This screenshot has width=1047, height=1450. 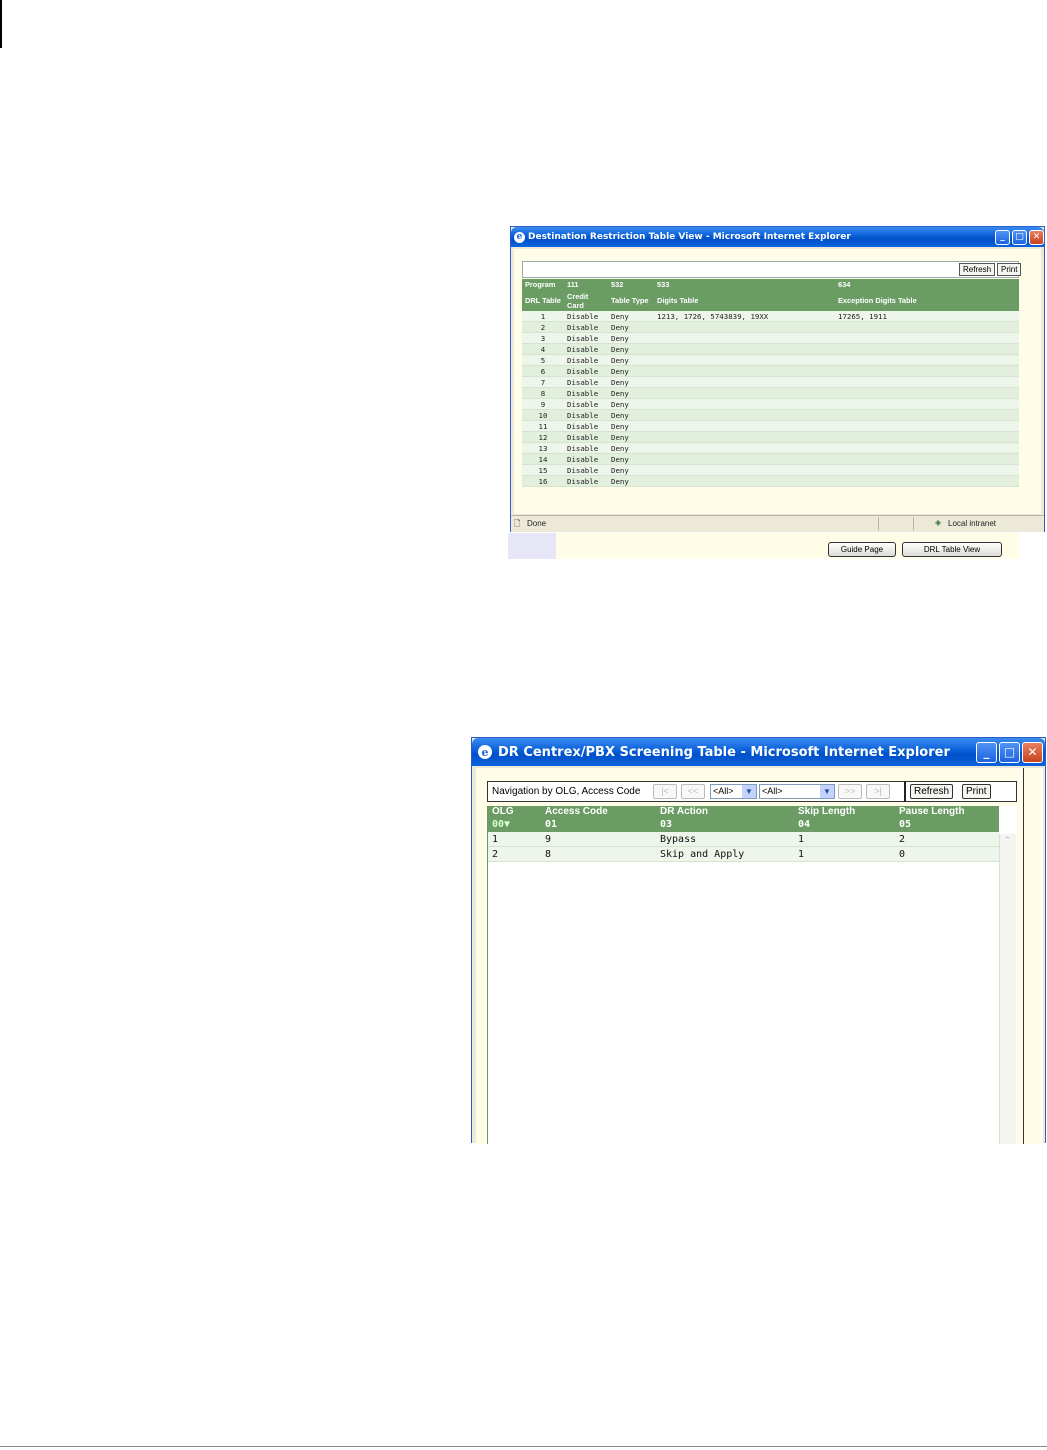 What do you see at coordinates (543, 382) in the screenshot?
I see `cell-drl: 7` at bounding box center [543, 382].